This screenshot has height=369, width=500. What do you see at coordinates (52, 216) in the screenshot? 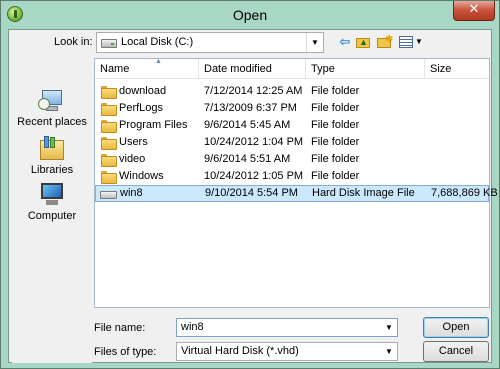
I see `place-label: Computer` at bounding box center [52, 216].